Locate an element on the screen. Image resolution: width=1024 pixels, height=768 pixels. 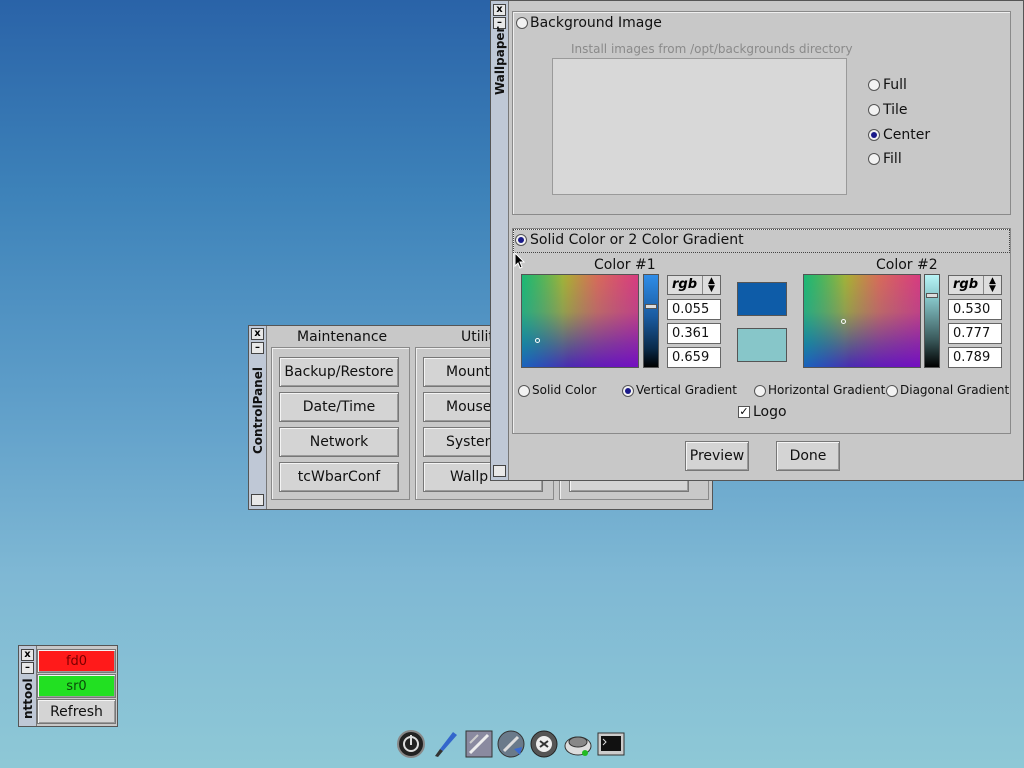
terminal-icon is located at coordinates (611, 744).